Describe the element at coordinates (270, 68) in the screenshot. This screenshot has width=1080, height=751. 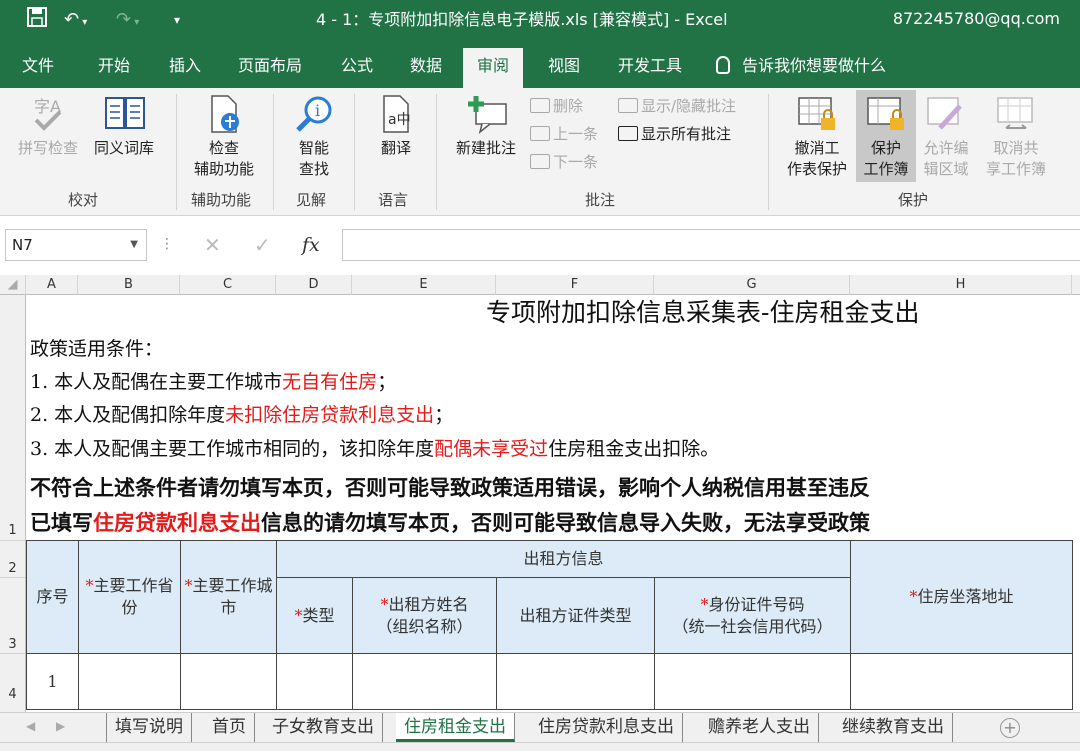
I see `tab-page-layout: 页面布局` at that location.